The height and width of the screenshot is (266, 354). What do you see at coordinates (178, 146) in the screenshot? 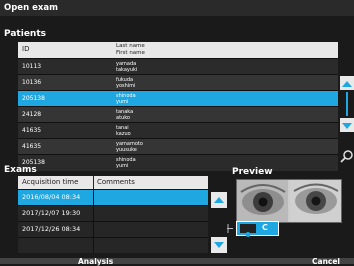
I see `patient-row: 41635 yamamoto yuusuke` at bounding box center [178, 146].